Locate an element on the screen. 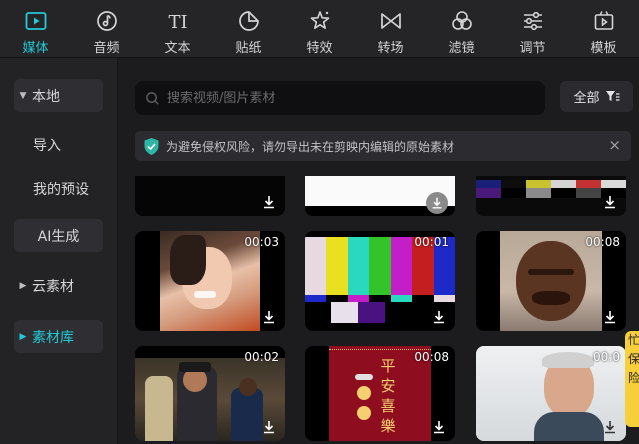 The height and width of the screenshot is (444, 639). duration-label: 00:03 is located at coordinates (261, 242).